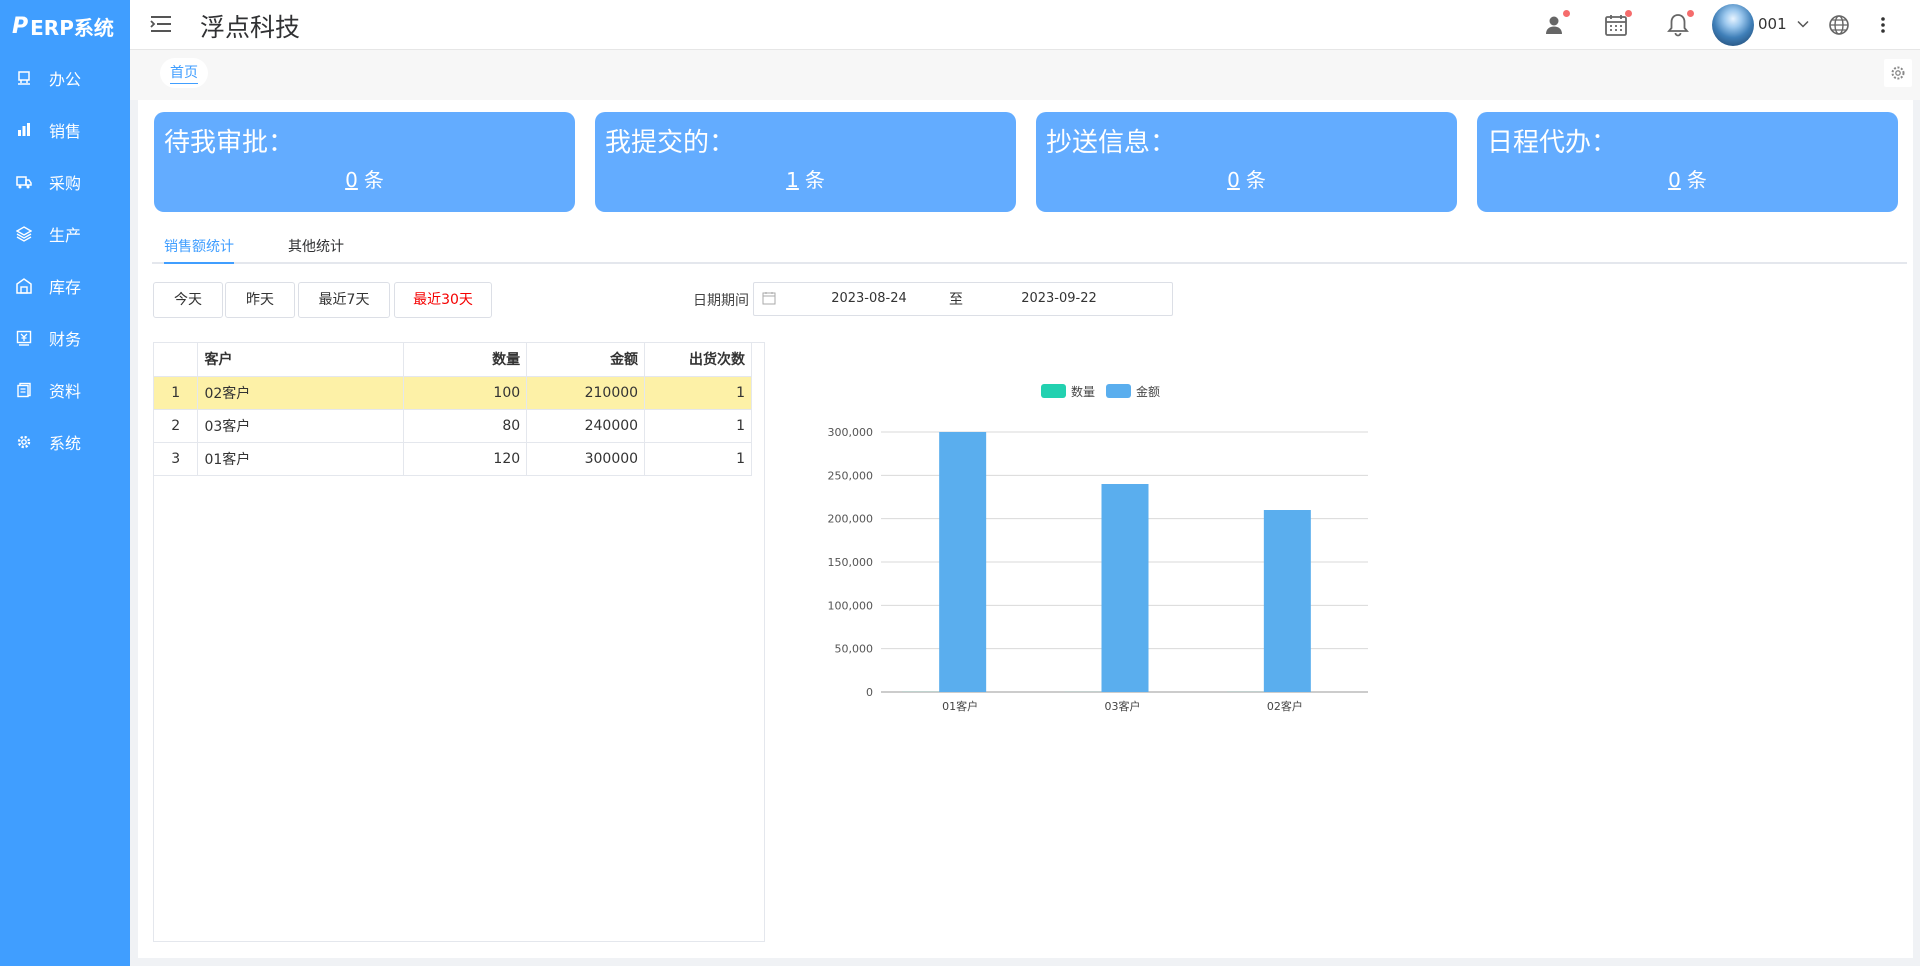 The height and width of the screenshot is (966, 1920). What do you see at coordinates (1898, 73) in the screenshot?
I see `gear-icon` at bounding box center [1898, 73].